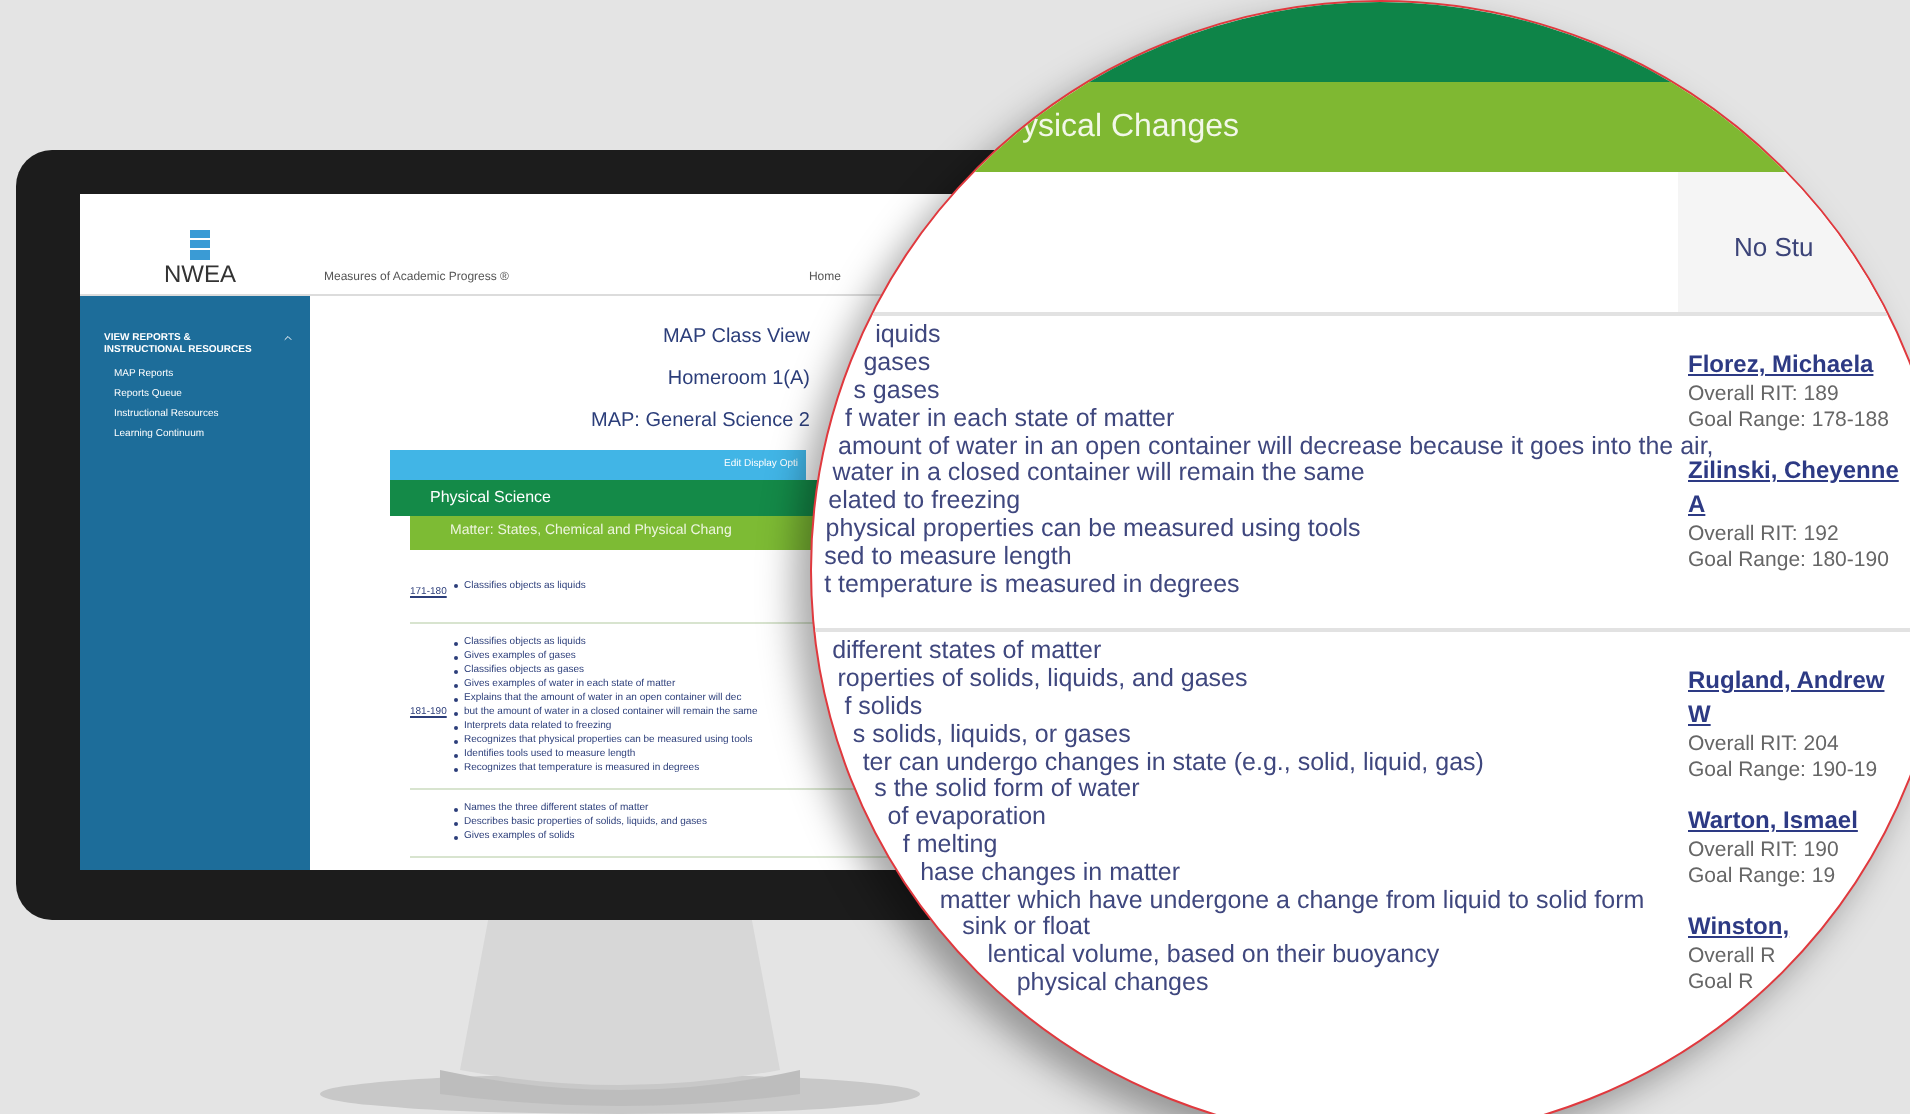 The height and width of the screenshot is (1114, 1910). Describe the element at coordinates (1789, 561) in the screenshot. I see `goal-range-text: Goal Range: 180-190` at that location.